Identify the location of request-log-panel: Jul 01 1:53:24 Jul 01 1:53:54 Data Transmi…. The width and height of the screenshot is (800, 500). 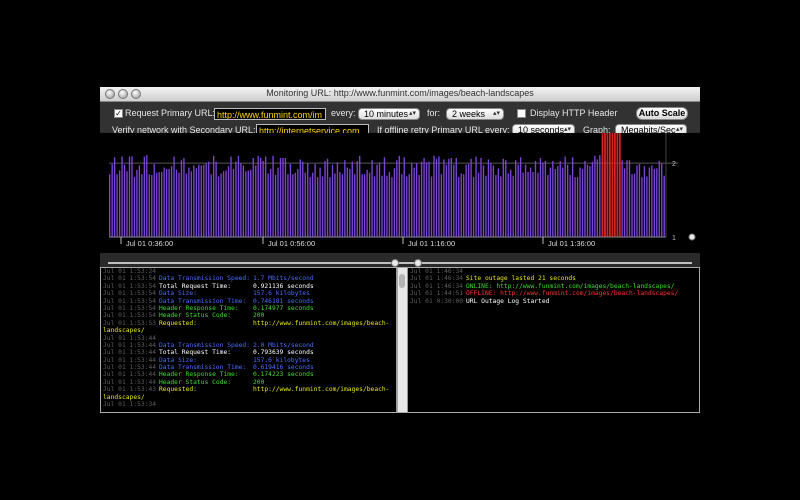
(253, 340).